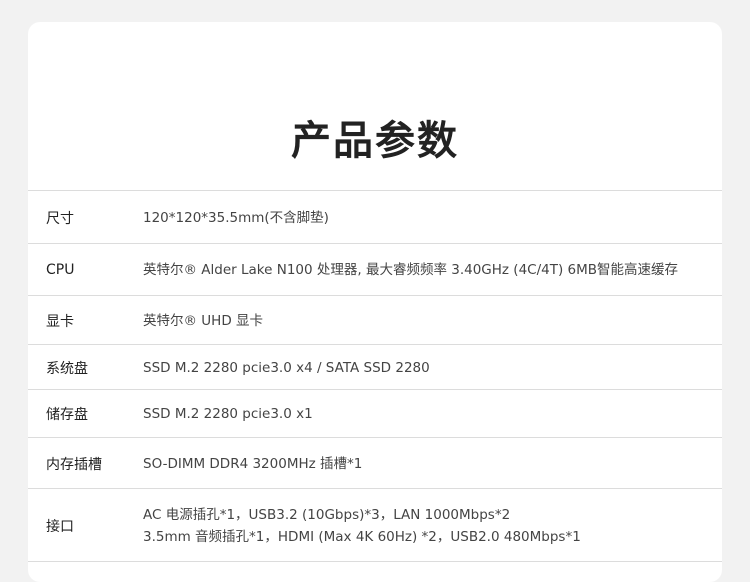 This screenshot has width=750, height=582. Describe the element at coordinates (67, 415) in the screenshot. I see `spec-label: 储存盘` at that location.